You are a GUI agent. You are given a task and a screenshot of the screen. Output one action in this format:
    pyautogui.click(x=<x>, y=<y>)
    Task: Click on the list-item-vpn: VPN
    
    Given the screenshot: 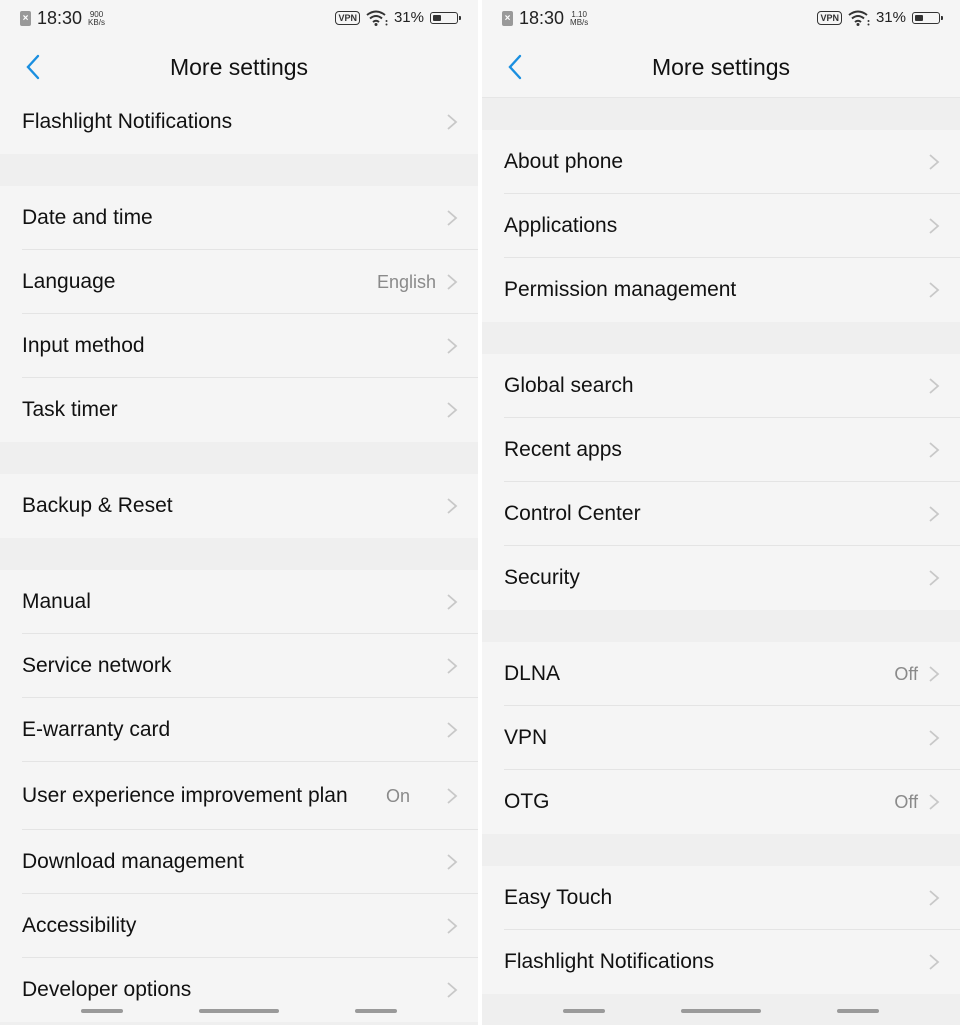 What is the action you would take?
    pyautogui.click(x=721, y=738)
    